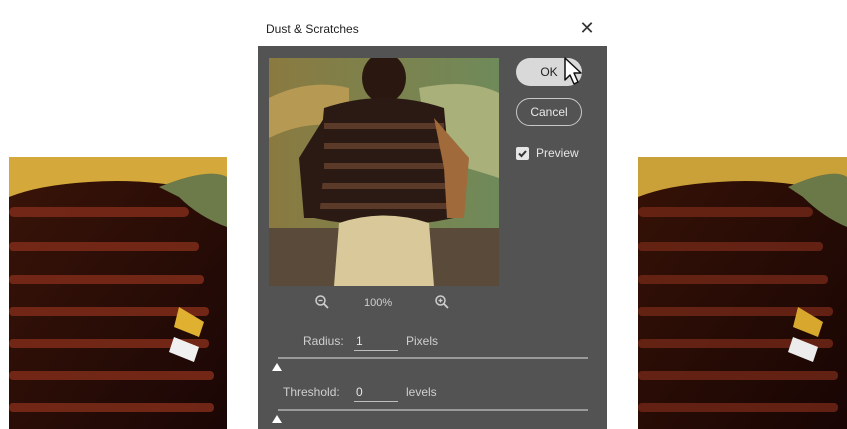  What do you see at coordinates (384, 172) in the screenshot?
I see `filter-preview-image` at bounding box center [384, 172].